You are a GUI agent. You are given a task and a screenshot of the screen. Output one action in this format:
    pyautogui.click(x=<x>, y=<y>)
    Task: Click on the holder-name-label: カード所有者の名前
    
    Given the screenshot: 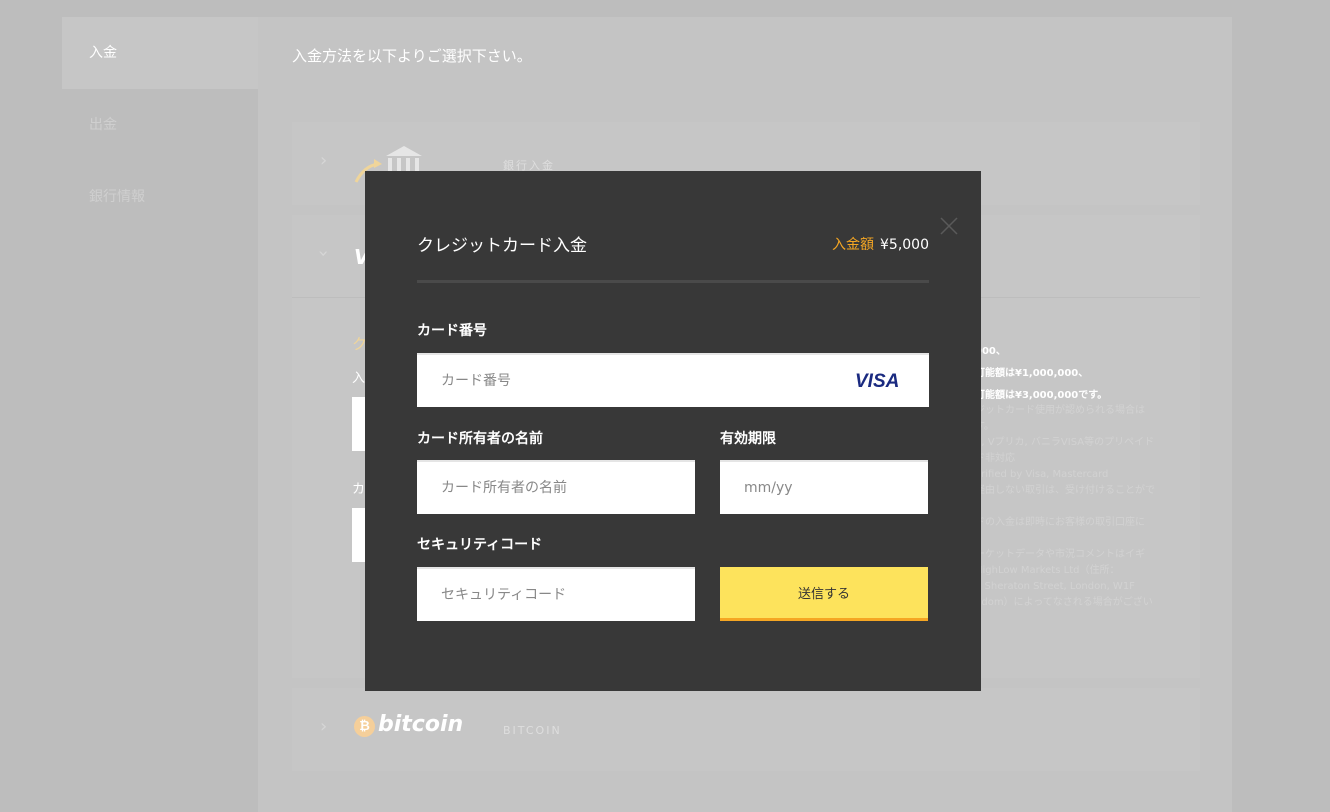 What is the action you would take?
    pyautogui.click(x=480, y=439)
    